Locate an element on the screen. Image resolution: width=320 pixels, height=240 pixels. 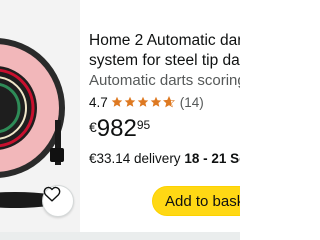
heart-icon is located at coordinates (52, 194).